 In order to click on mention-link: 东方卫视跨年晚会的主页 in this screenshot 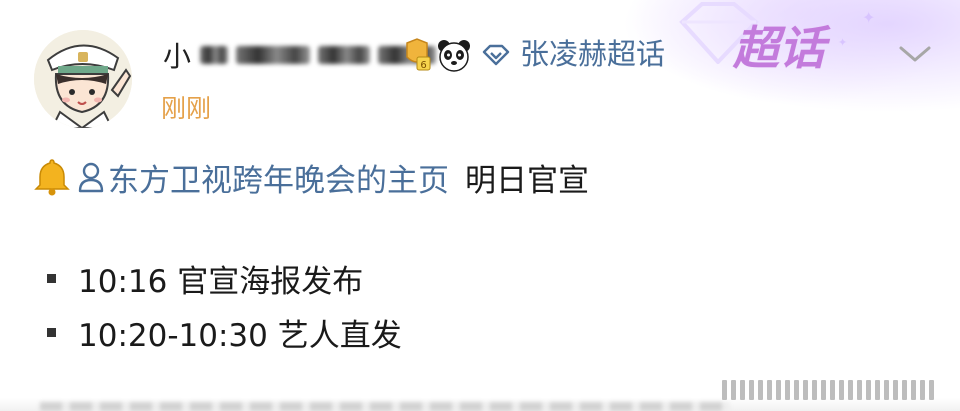, I will do `click(278, 177)`.